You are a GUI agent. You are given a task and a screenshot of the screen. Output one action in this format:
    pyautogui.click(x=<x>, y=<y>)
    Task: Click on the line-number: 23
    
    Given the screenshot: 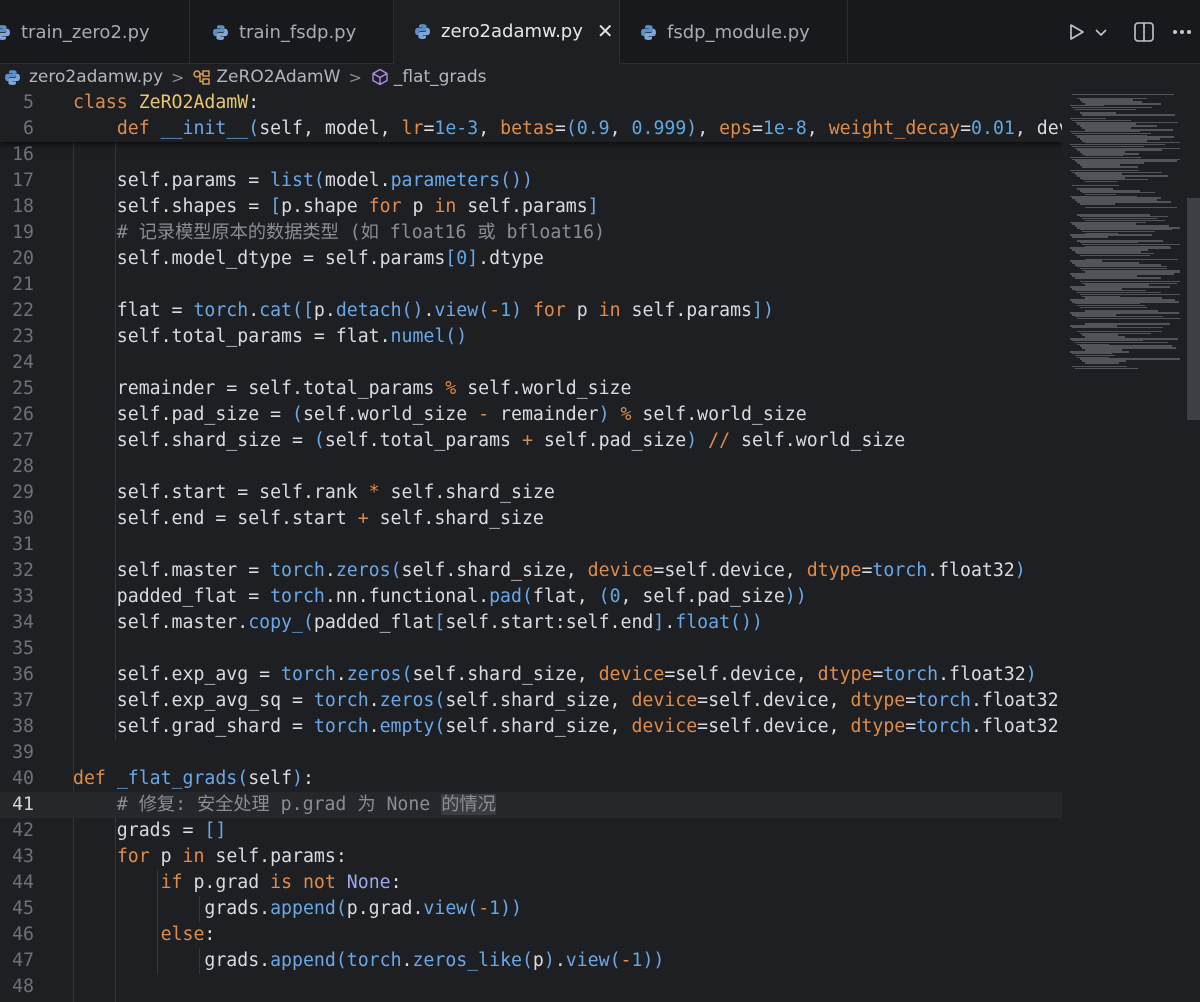 What is the action you would take?
    pyautogui.click(x=23, y=336)
    